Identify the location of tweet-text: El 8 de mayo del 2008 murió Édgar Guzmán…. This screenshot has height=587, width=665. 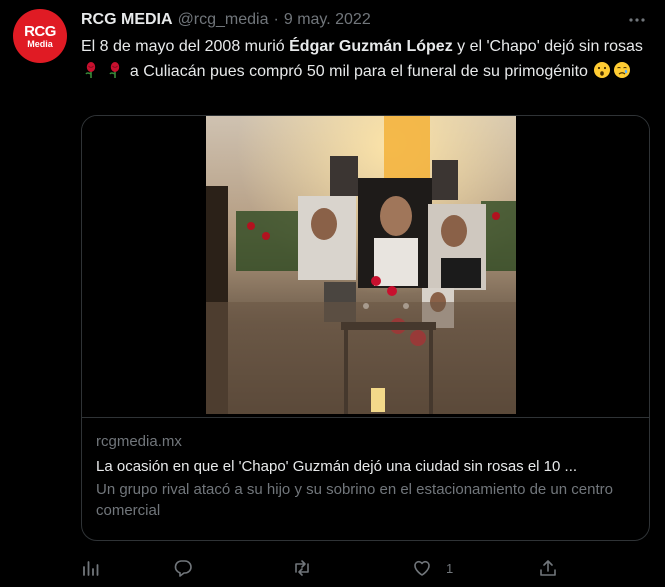
(363, 59).